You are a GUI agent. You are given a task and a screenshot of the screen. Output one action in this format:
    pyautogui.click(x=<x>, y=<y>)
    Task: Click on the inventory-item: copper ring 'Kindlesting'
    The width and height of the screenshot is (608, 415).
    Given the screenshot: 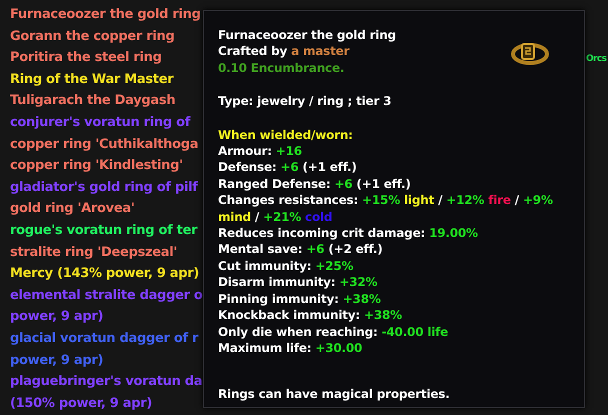 What is the action you would take?
    pyautogui.click(x=107, y=166)
    